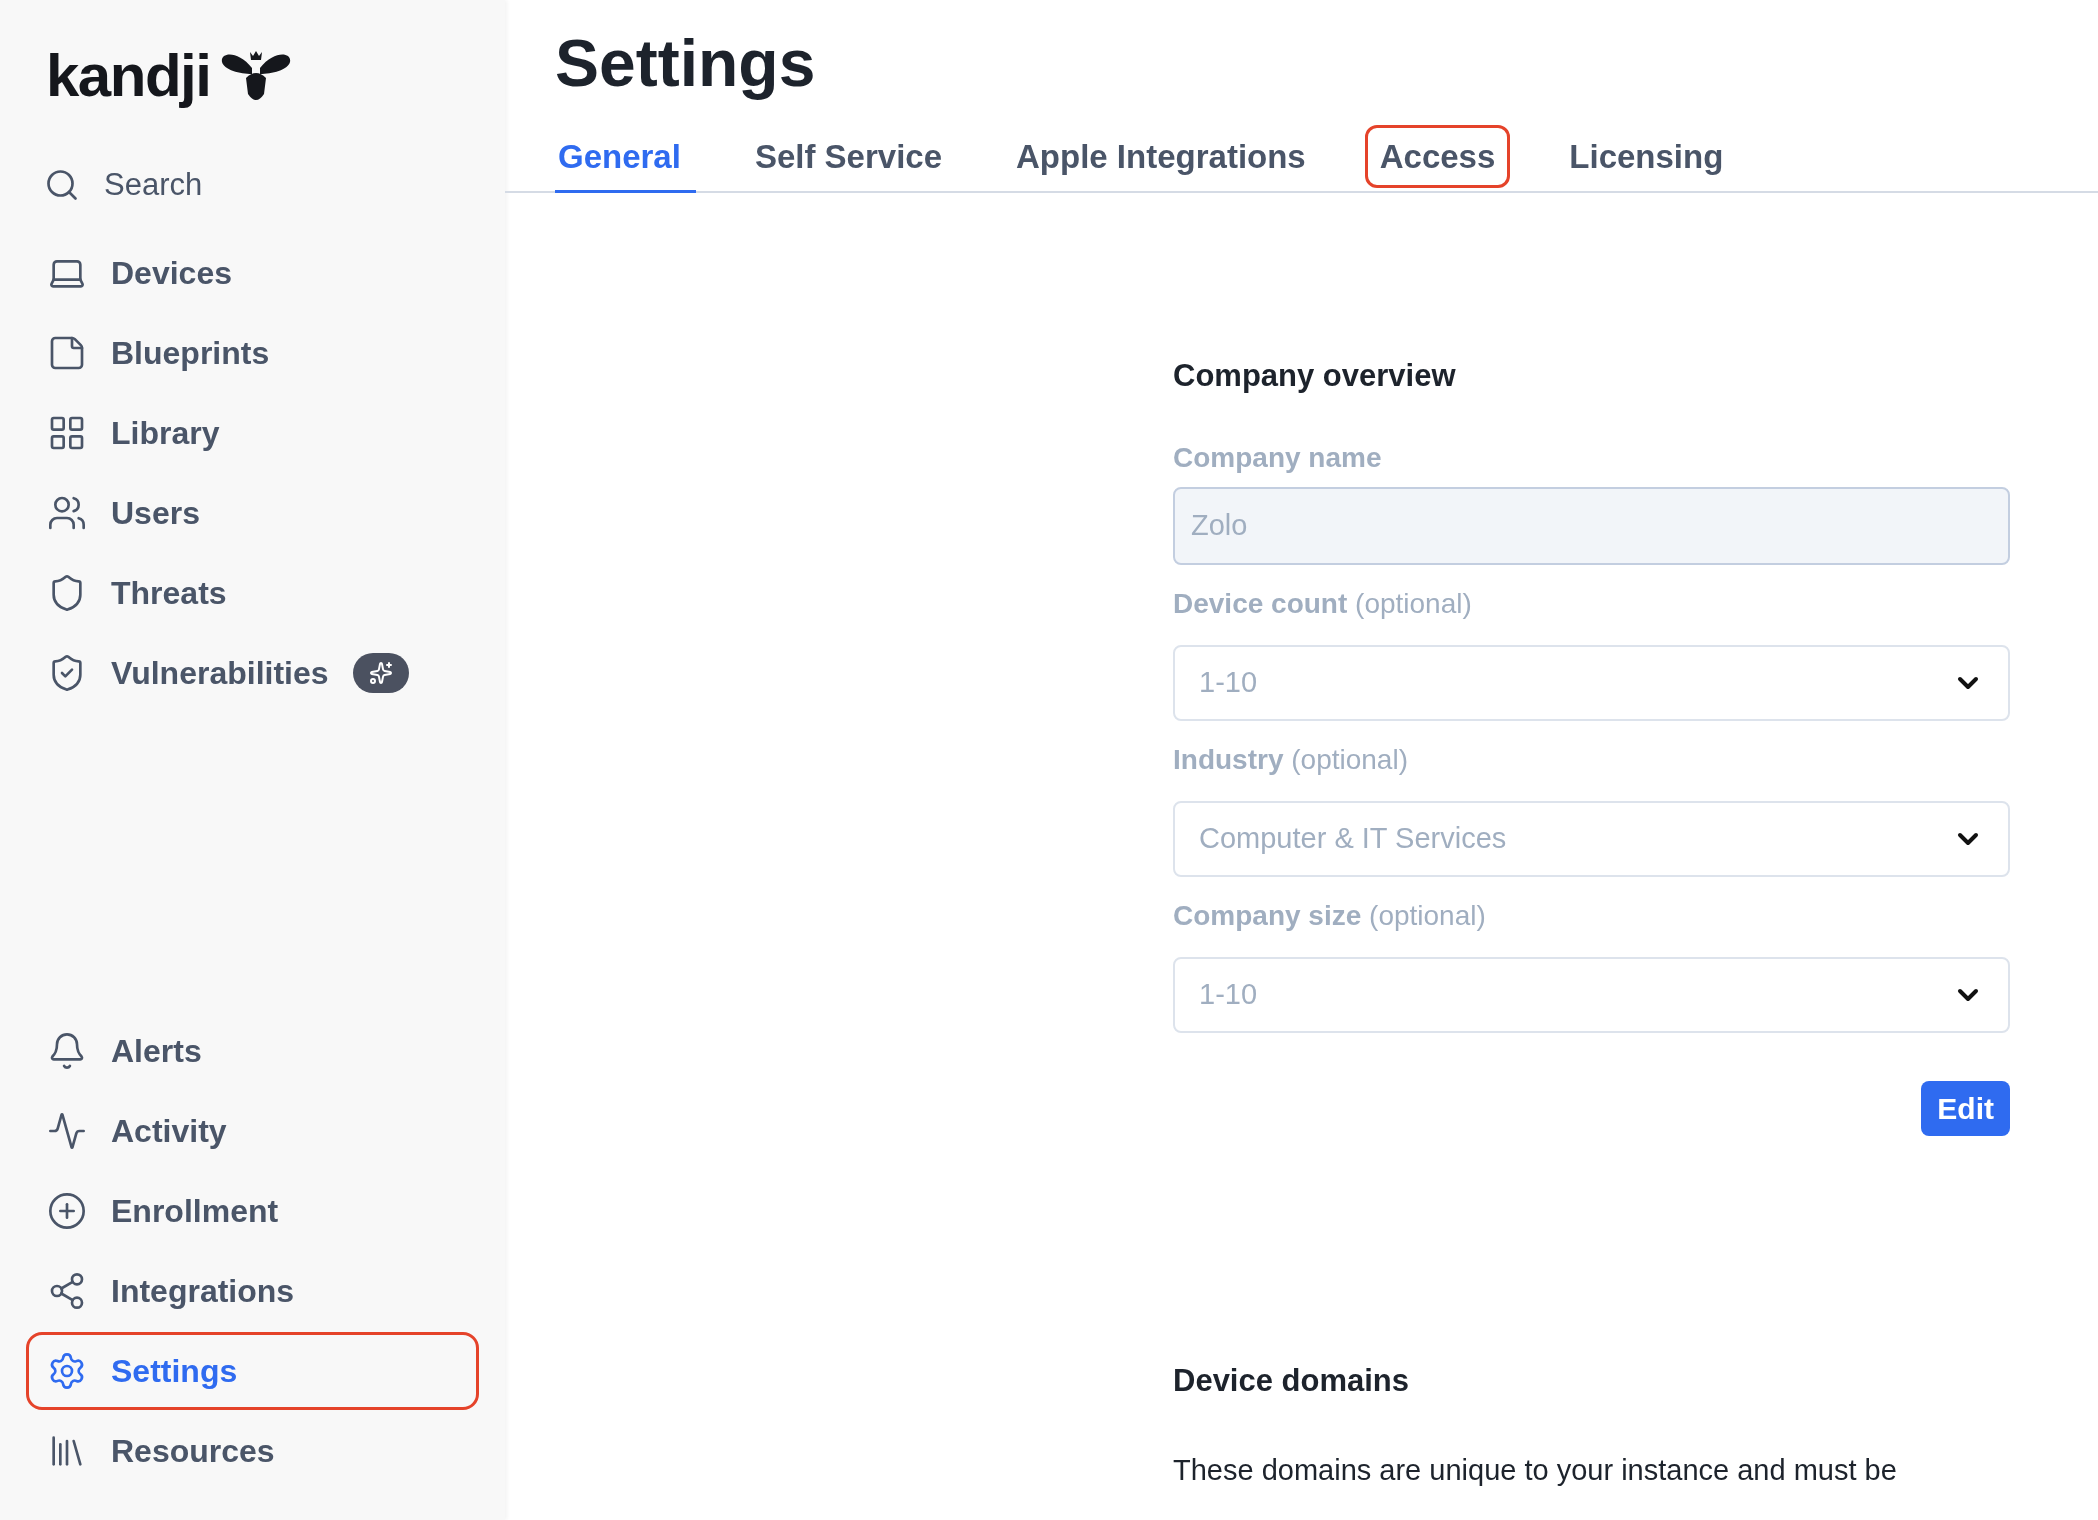 This screenshot has width=2098, height=1520. Describe the element at coordinates (1290, 760) in the screenshot. I see `field-label: Industry (optional)` at that location.